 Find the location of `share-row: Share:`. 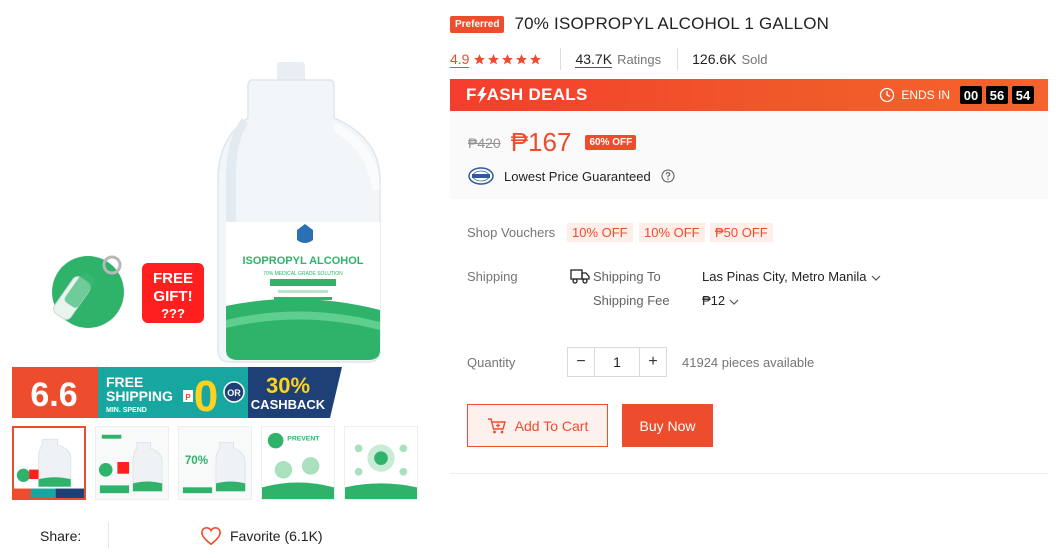

share-row: Share: is located at coordinates (60, 536).